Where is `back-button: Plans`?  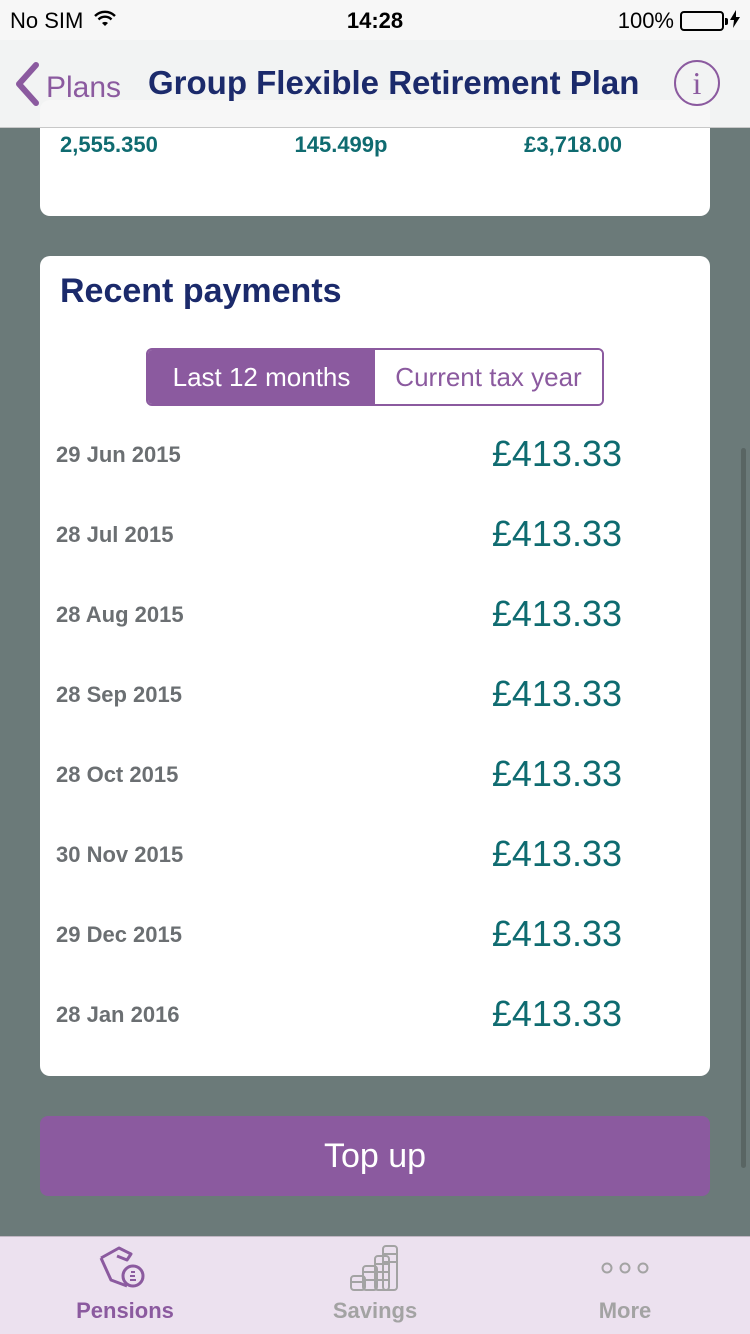 back-button: Plans is located at coordinates (67, 88).